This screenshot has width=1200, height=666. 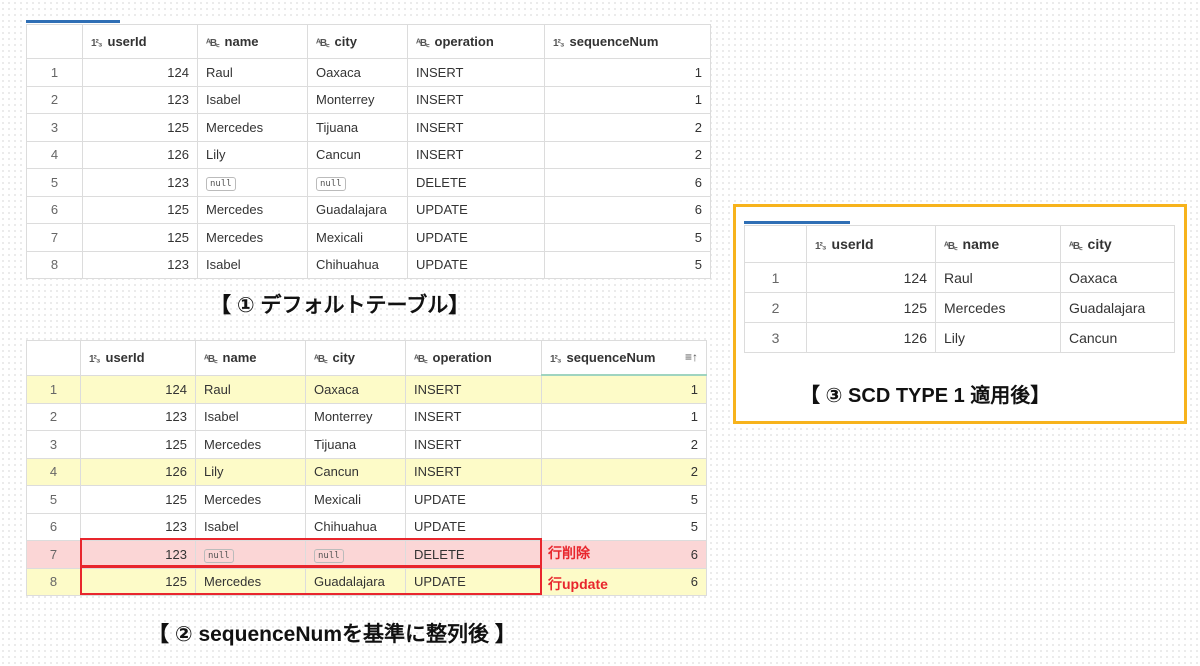 What do you see at coordinates (357, 182) in the screenshot?
I see `city-cell: null` at bounding box center [357, 182].